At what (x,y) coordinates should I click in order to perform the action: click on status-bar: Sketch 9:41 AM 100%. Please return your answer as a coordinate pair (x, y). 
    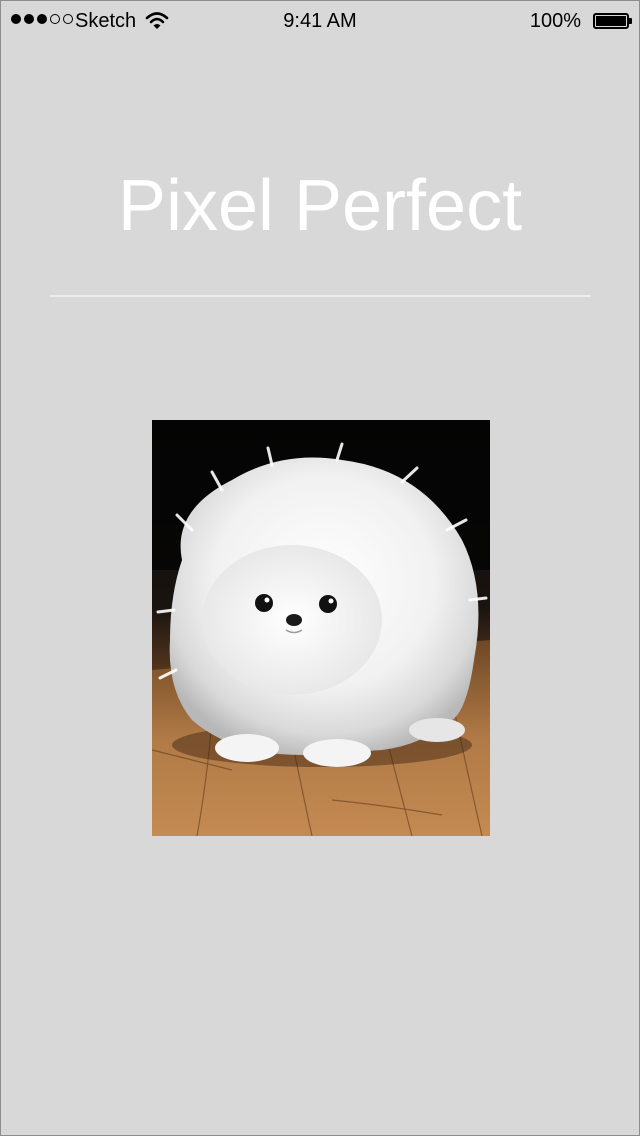
    Looking at the image, I should click on (320, 21).